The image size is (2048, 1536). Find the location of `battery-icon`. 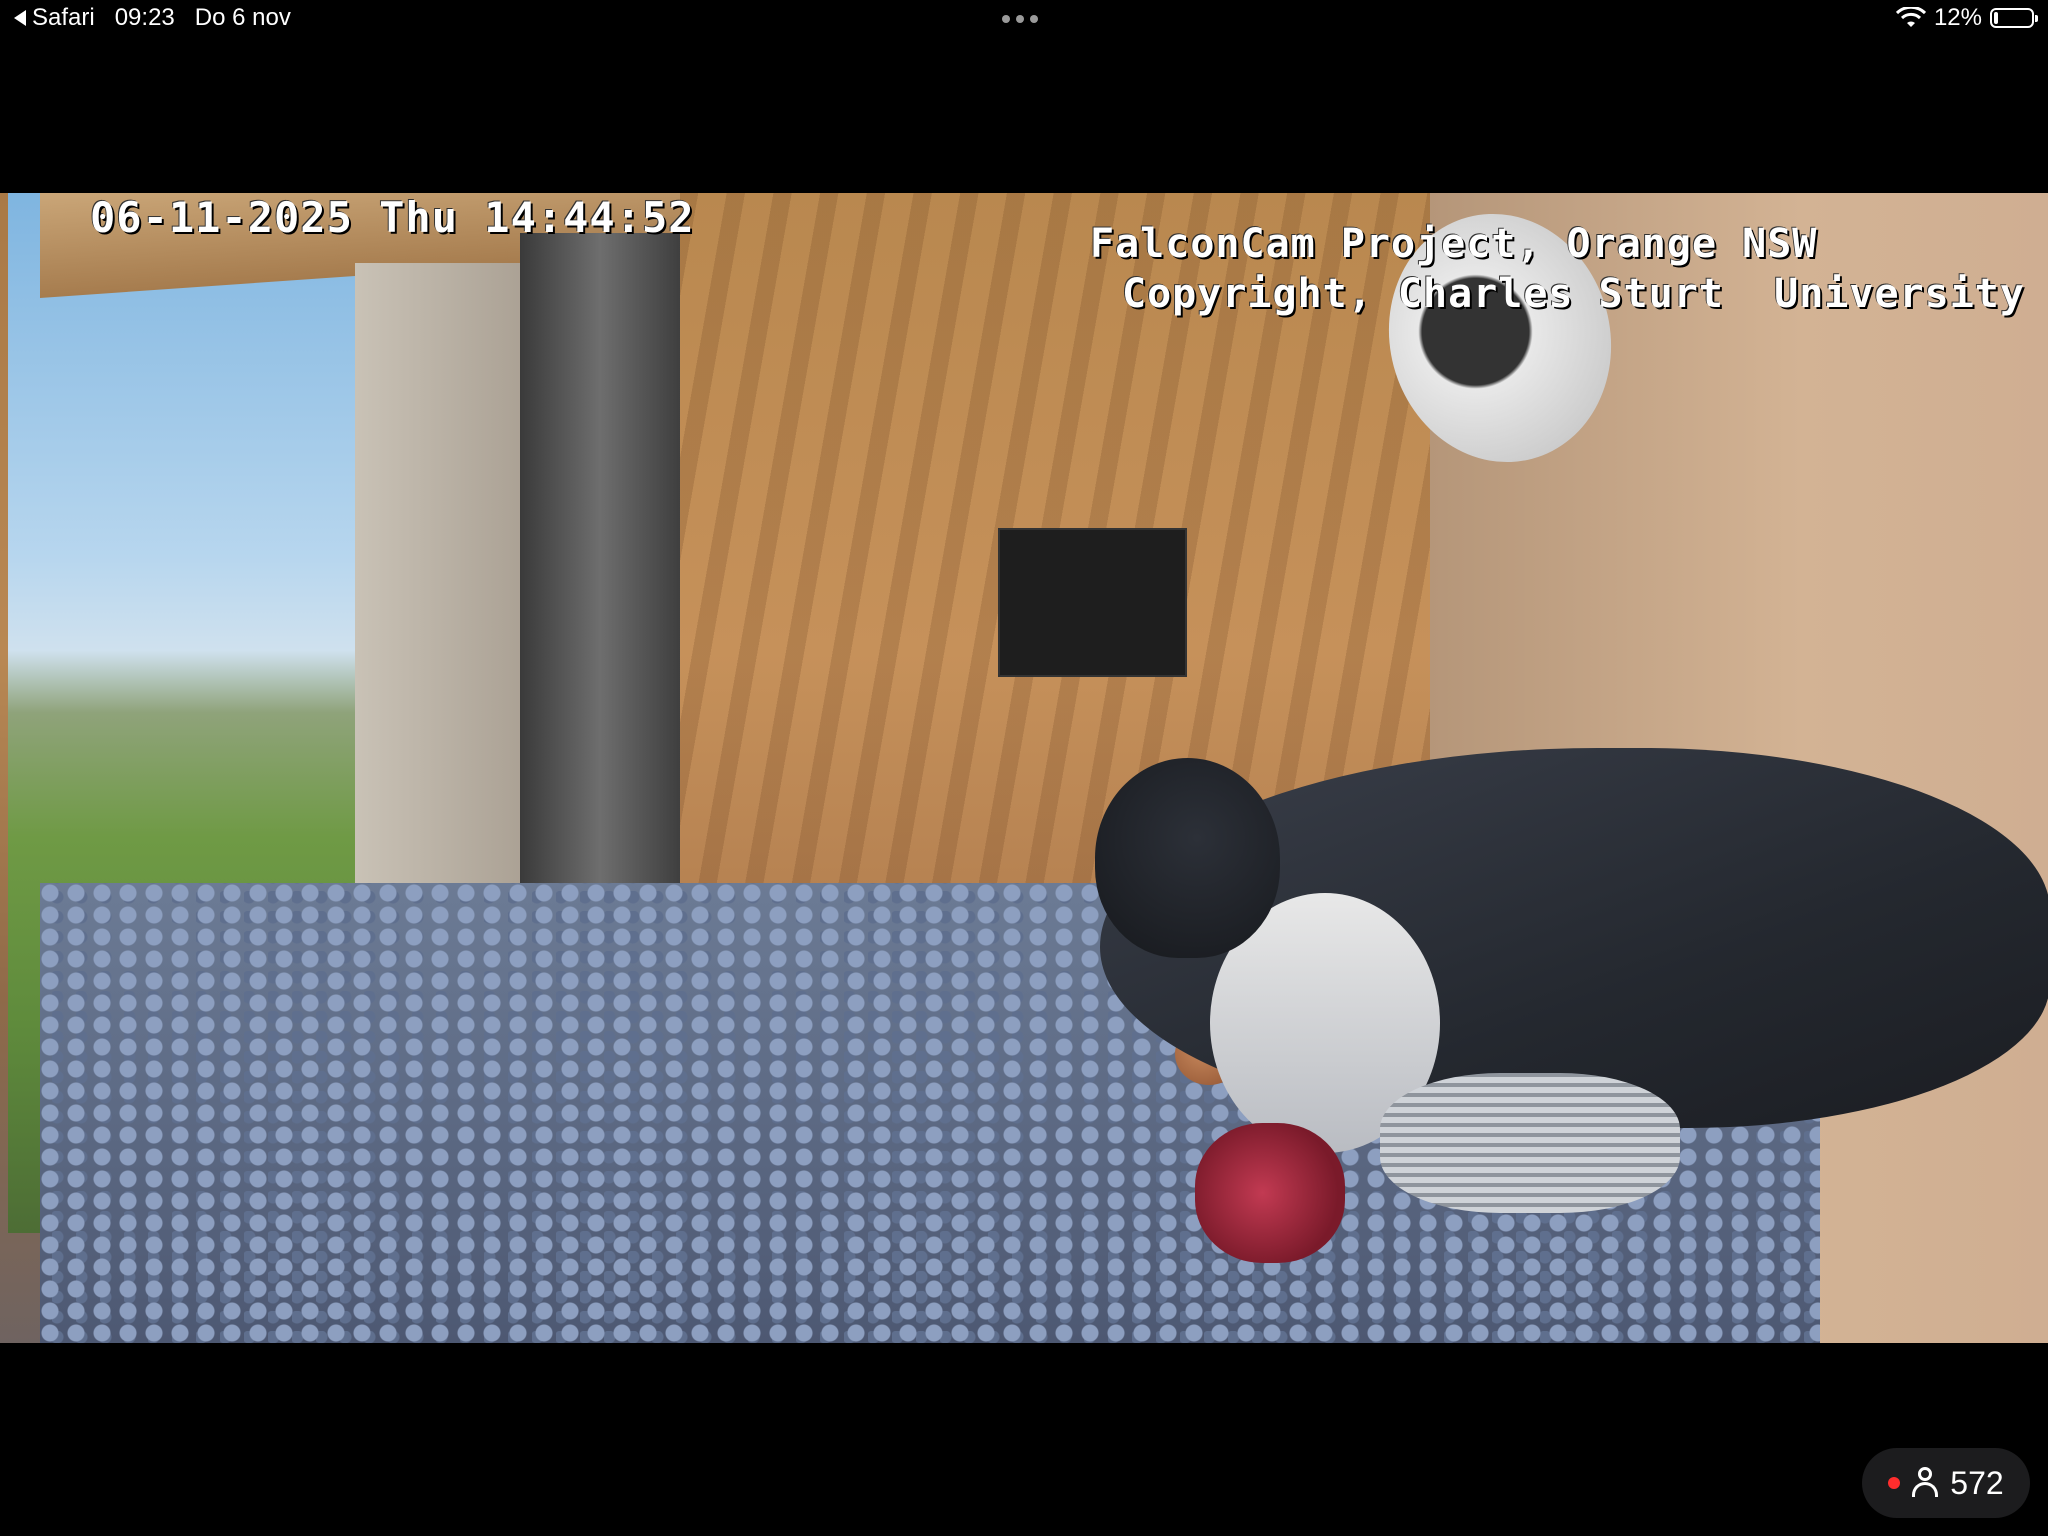

battery-icon is located at coordinates (2014, 18).